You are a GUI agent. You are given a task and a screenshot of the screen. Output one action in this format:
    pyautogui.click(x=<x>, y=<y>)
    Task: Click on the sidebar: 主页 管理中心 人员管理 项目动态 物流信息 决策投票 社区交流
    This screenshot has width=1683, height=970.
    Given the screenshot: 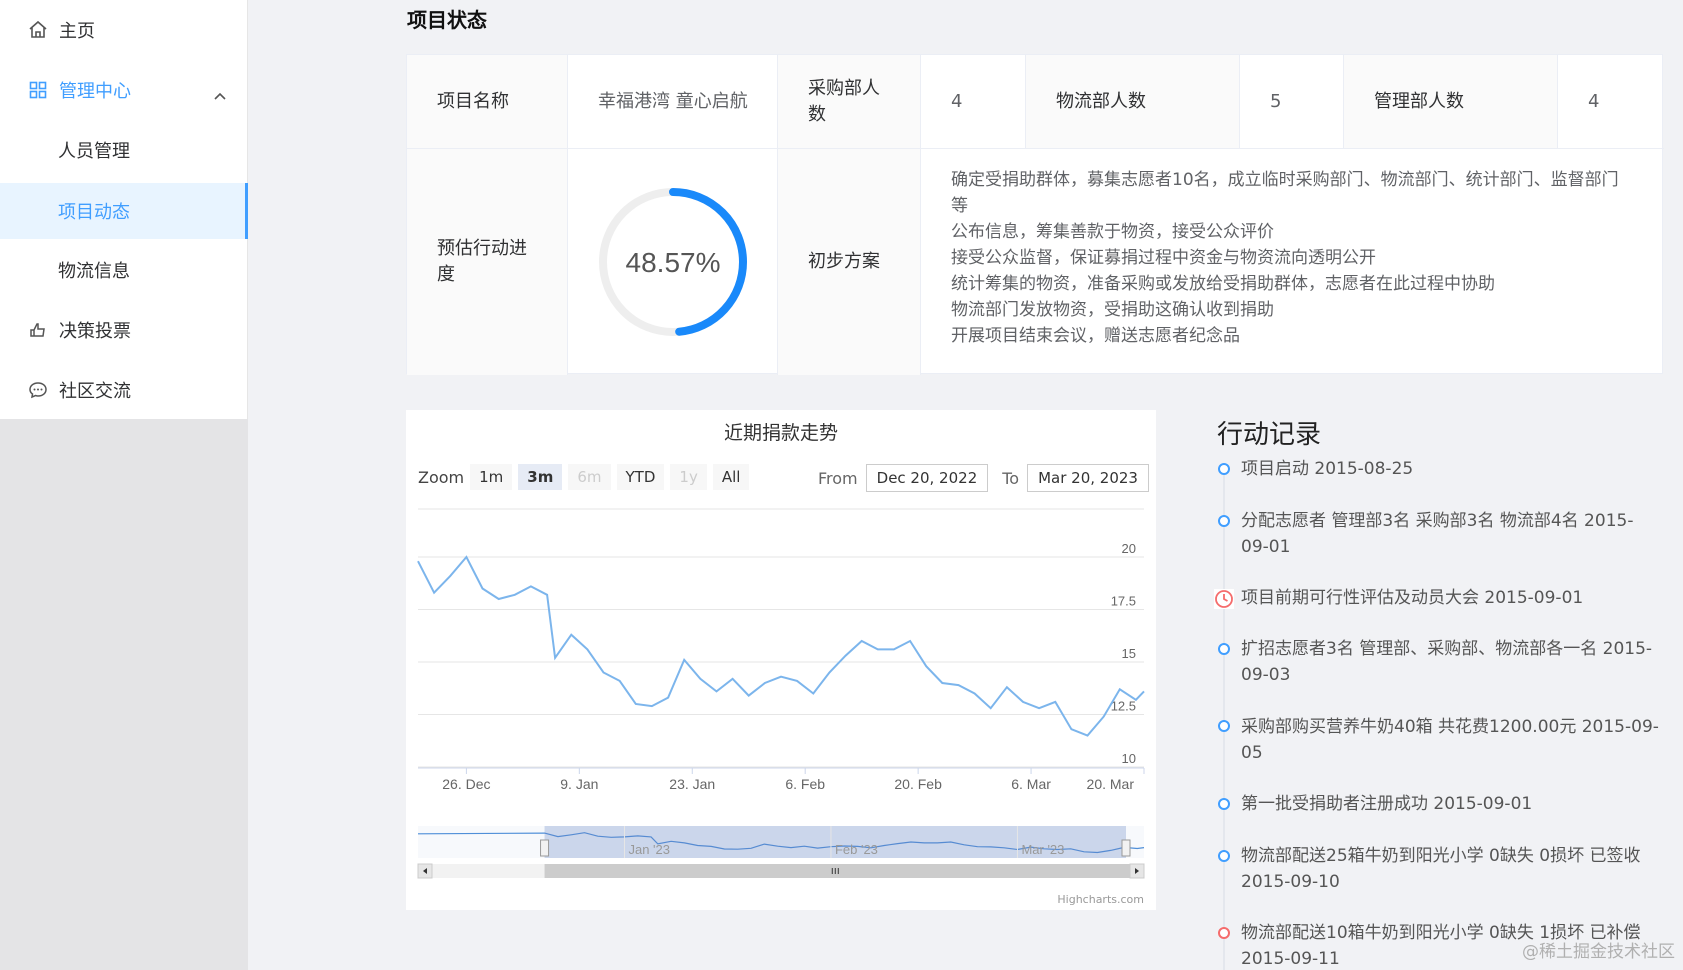 What is the action you would take?
    pyautogui.click(x=124, y=485)
    